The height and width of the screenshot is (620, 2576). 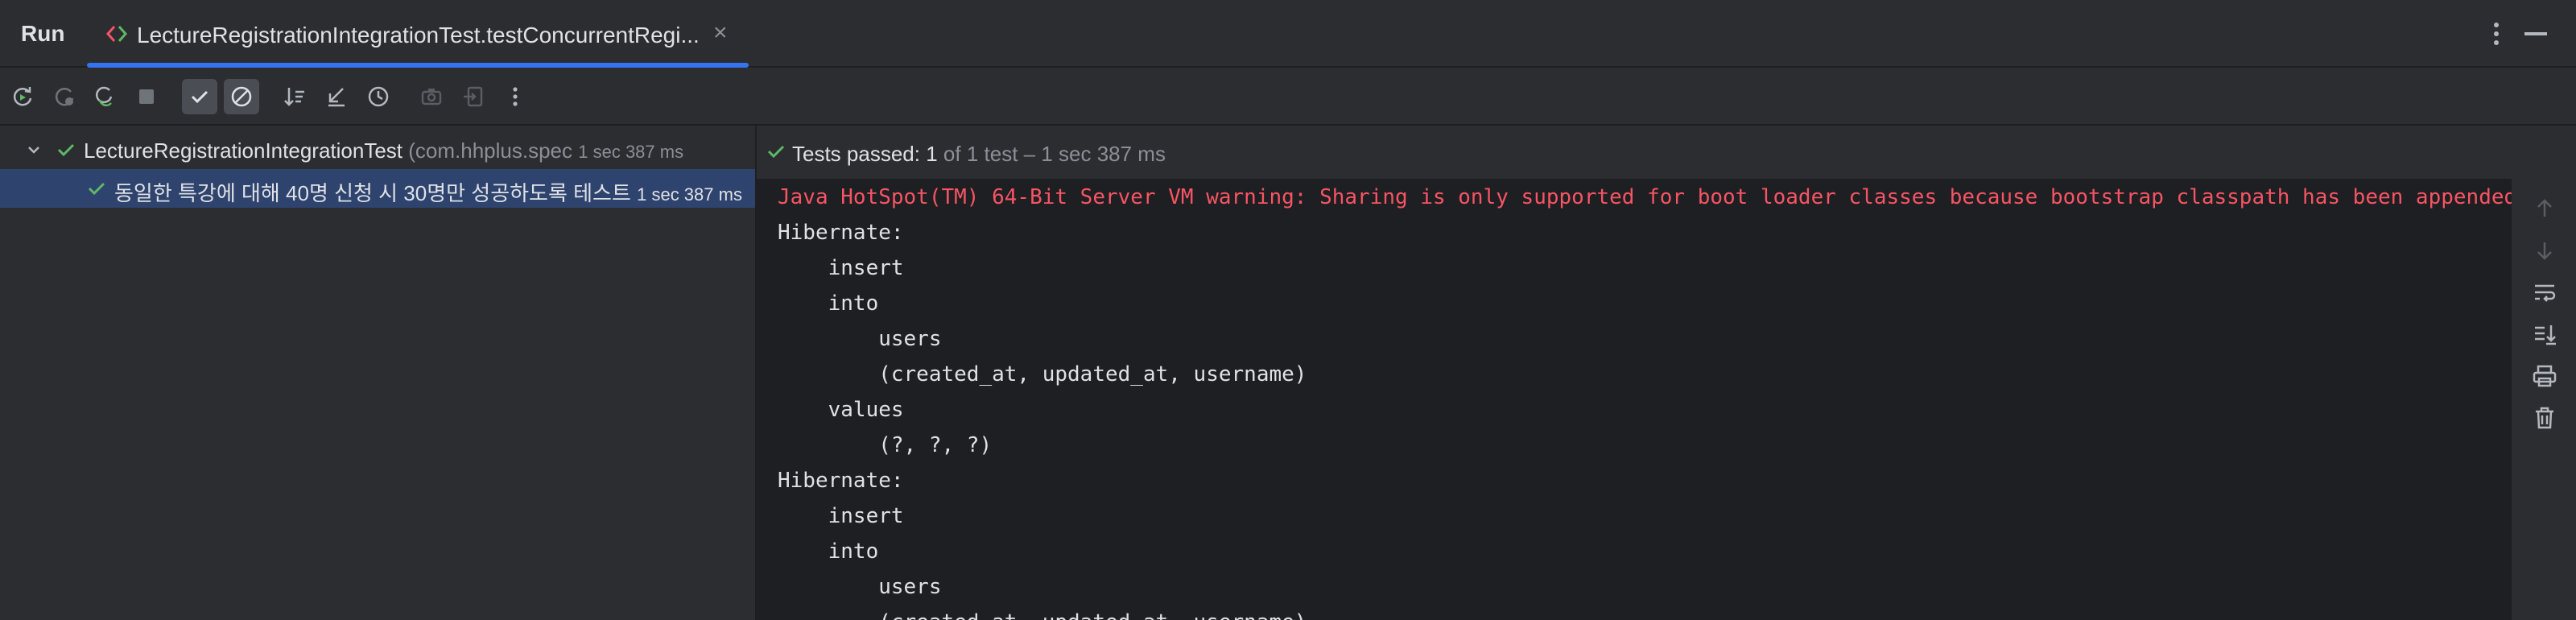 I want to click on sort-button, so click(x=294, y=96).